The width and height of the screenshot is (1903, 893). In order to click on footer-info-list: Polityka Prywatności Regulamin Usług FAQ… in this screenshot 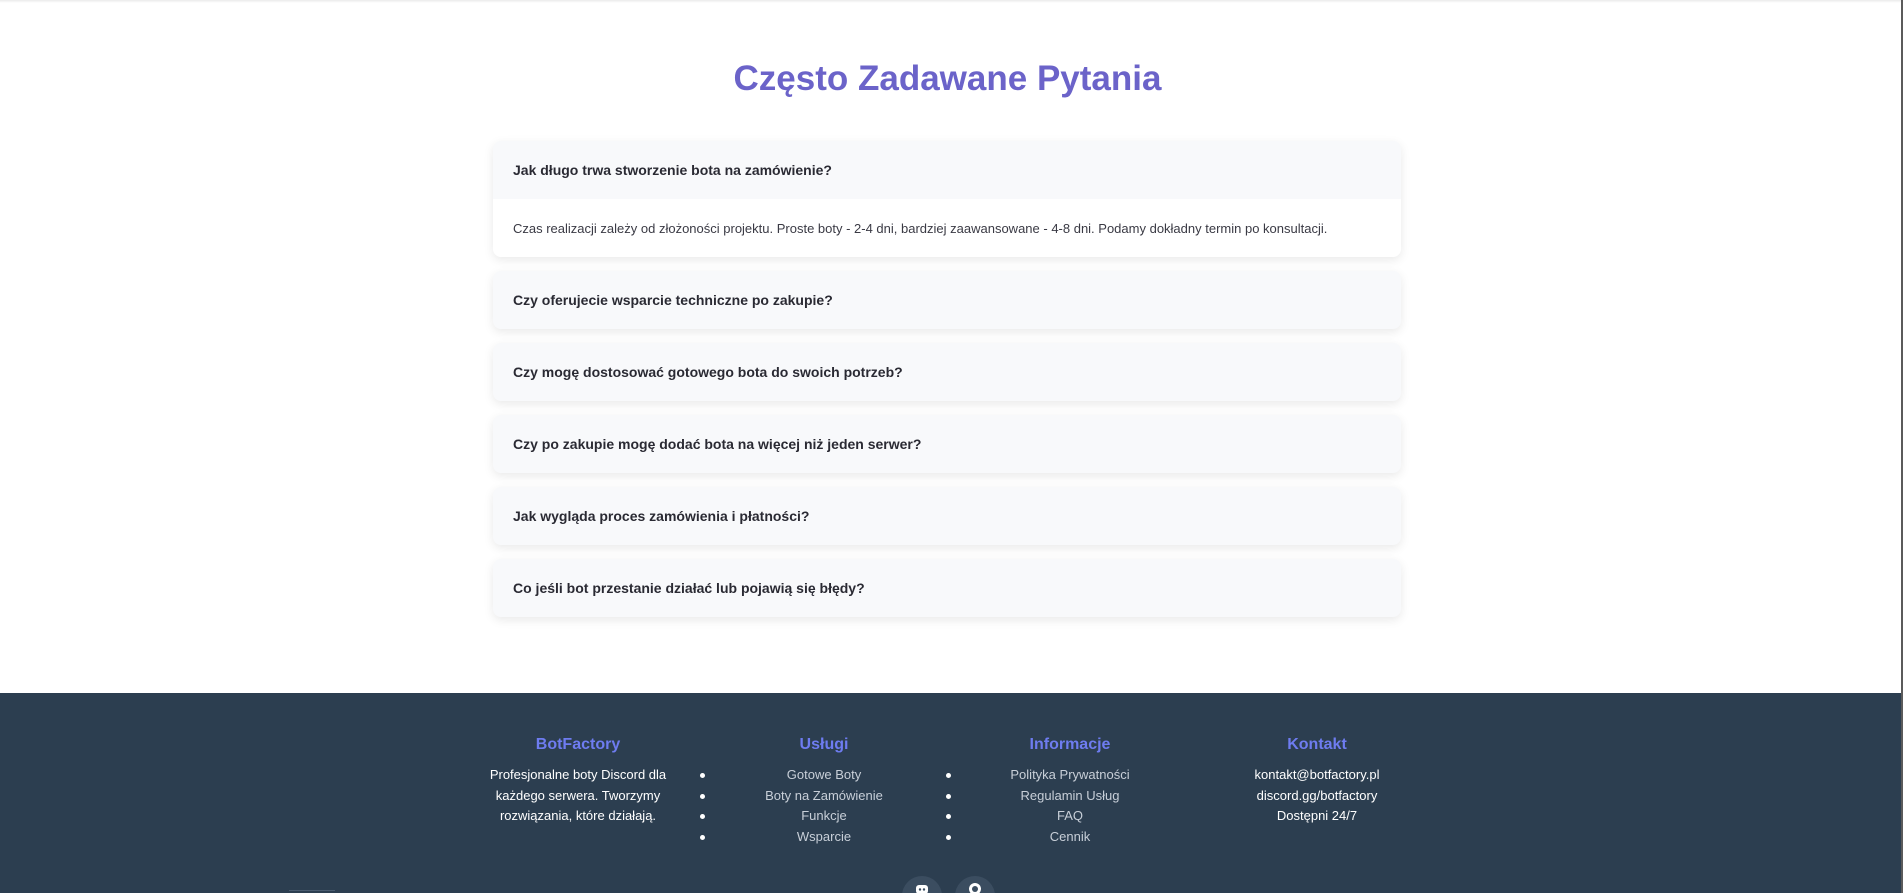, I will do `click(1055, 806)`.